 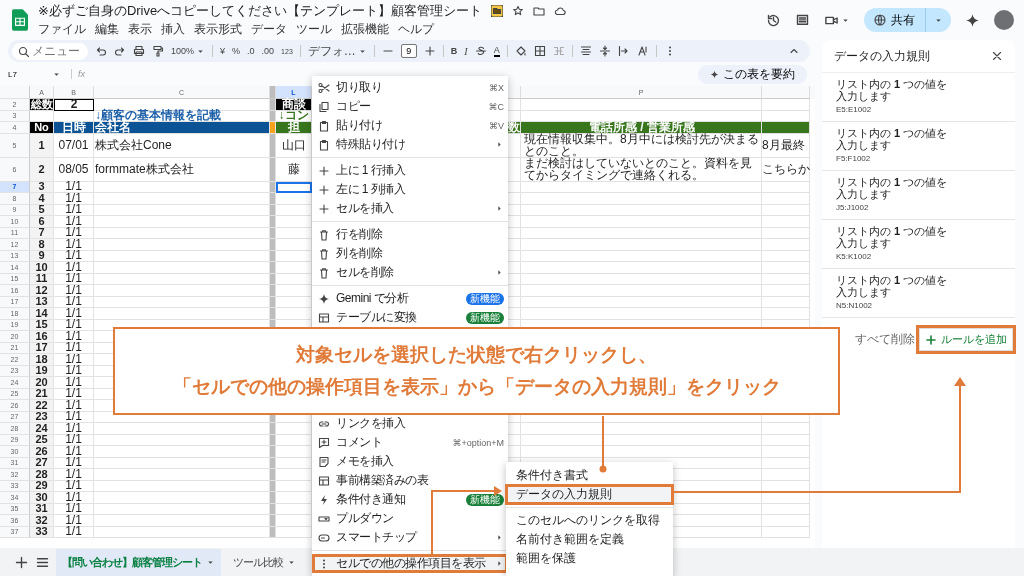 I want to click on menu-item: 条件付き通知 新機能, so click(x=410, y=499).